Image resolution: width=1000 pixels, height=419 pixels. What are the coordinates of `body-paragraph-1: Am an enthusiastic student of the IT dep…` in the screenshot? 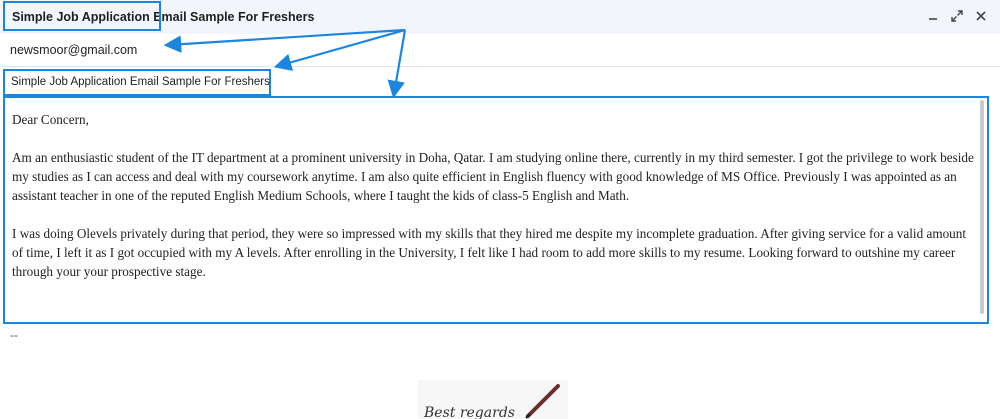 It's located at (493, 176).